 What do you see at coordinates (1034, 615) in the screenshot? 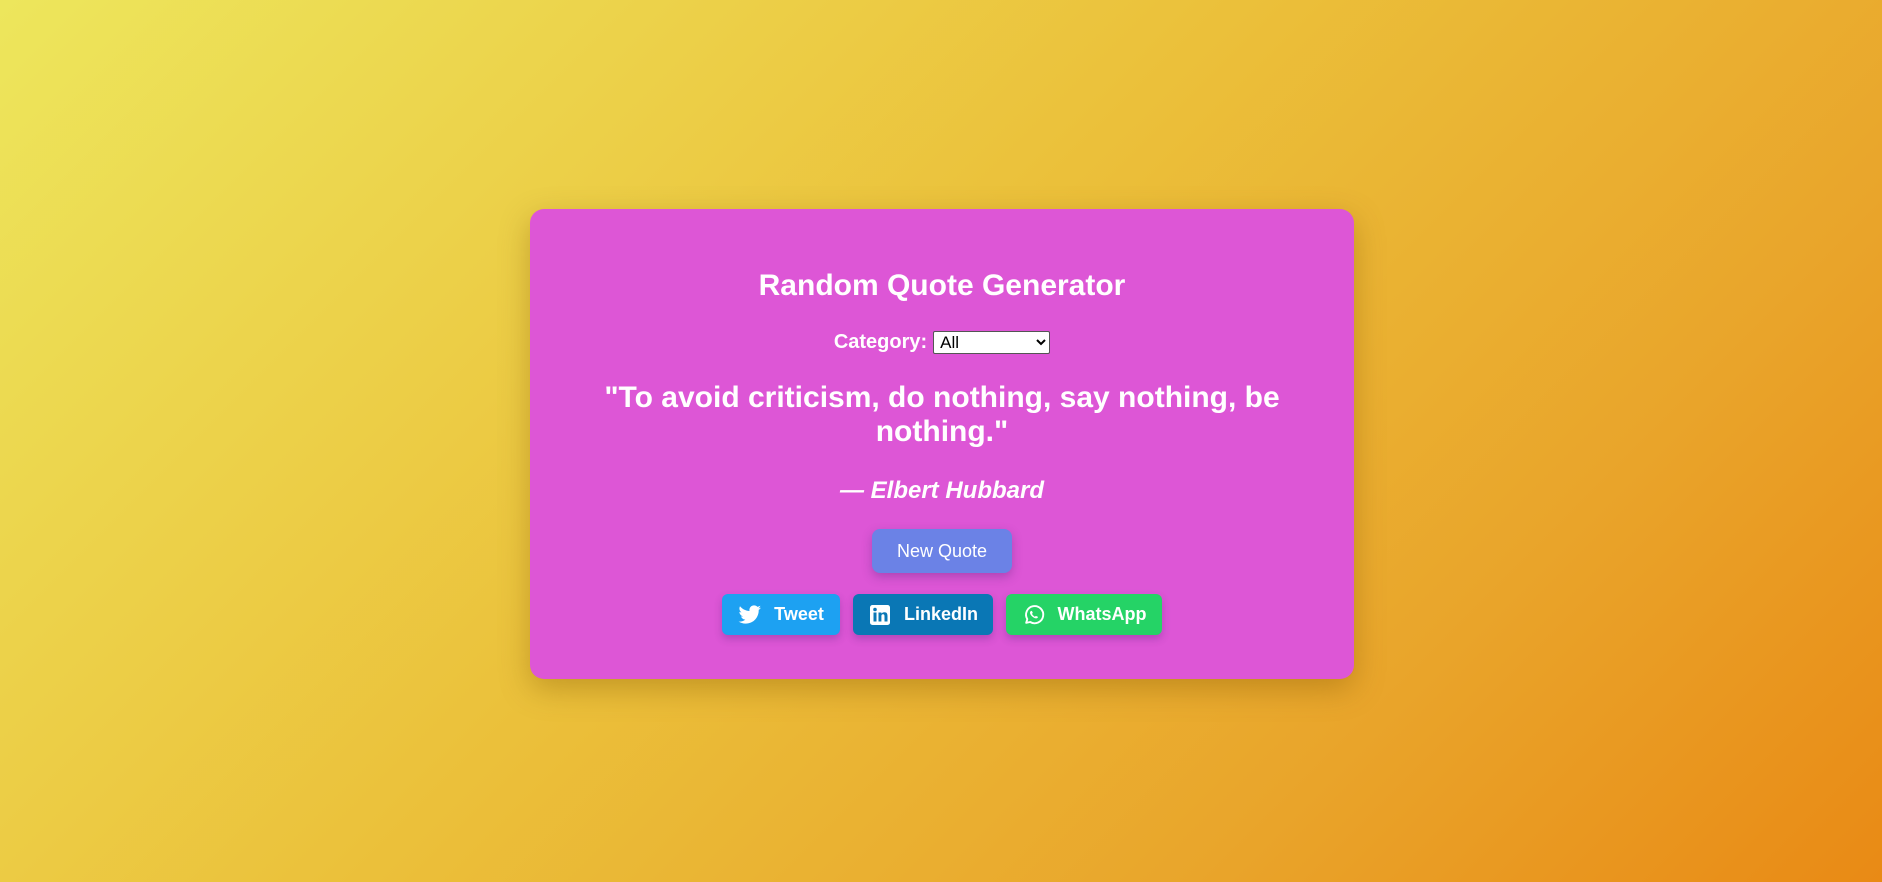
I see `whatsapp-icon` at bounding box center [1034, 615].